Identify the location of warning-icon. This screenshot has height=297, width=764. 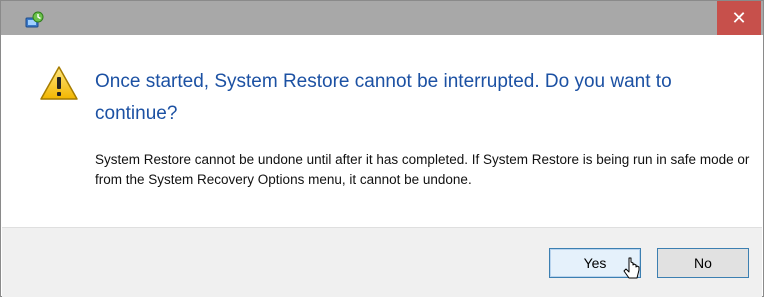
(59, 83).